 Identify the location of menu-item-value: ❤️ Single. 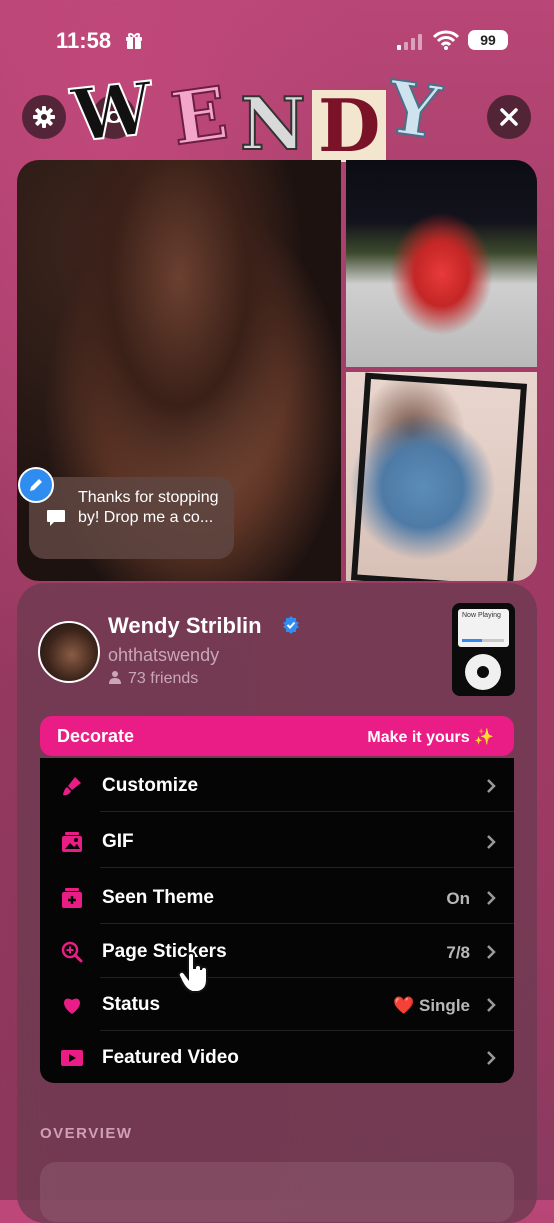
(431, 1005).